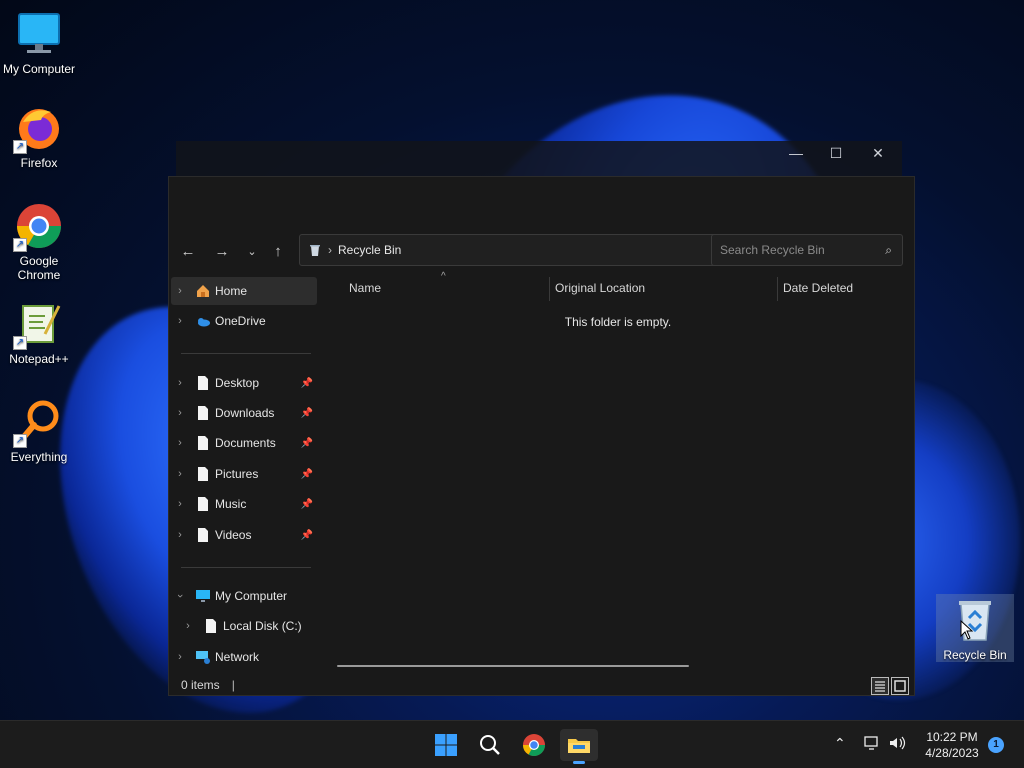 The width and height of the screenshot is (1024, 768). What do you see at coordinates (796, 153) in the screenshot?
I see `minimize-icon: —` at bounding box center [796, 153].